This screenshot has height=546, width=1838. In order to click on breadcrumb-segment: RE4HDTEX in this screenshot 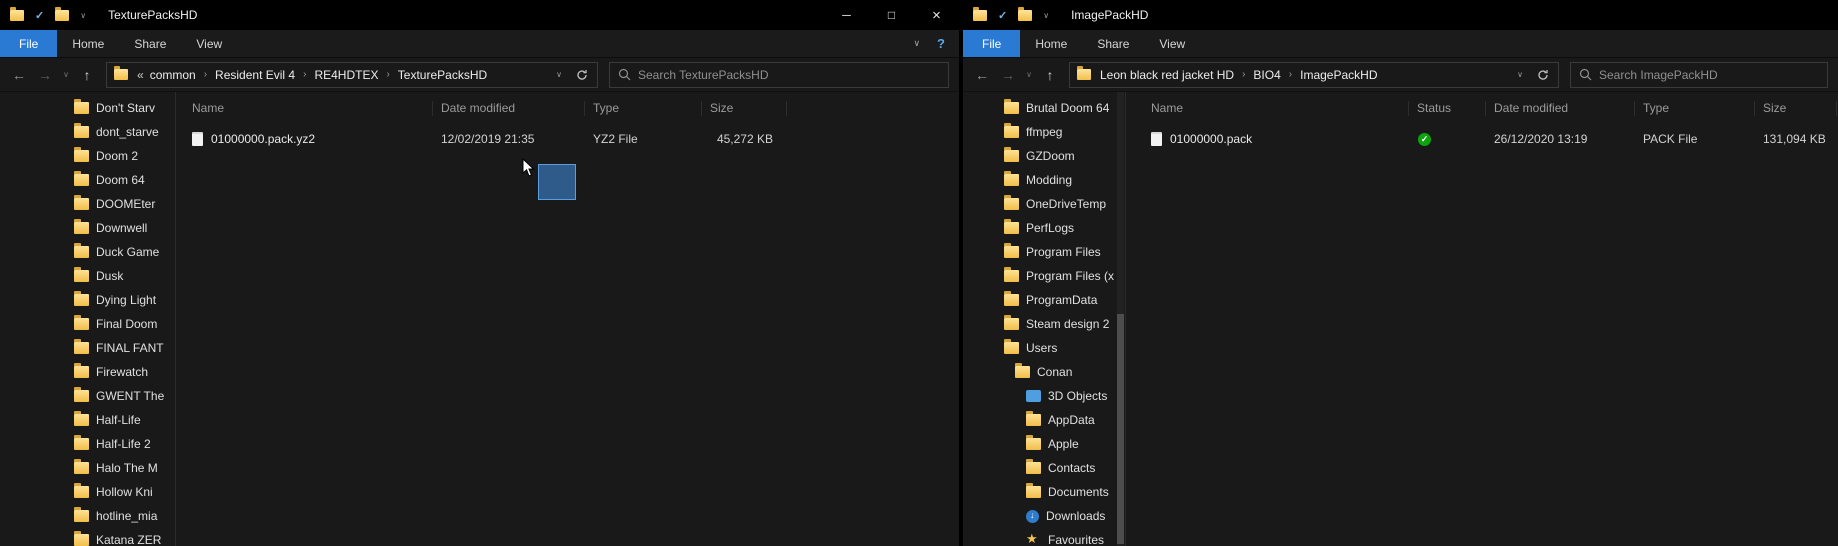, I will do `click(346, 75)`.